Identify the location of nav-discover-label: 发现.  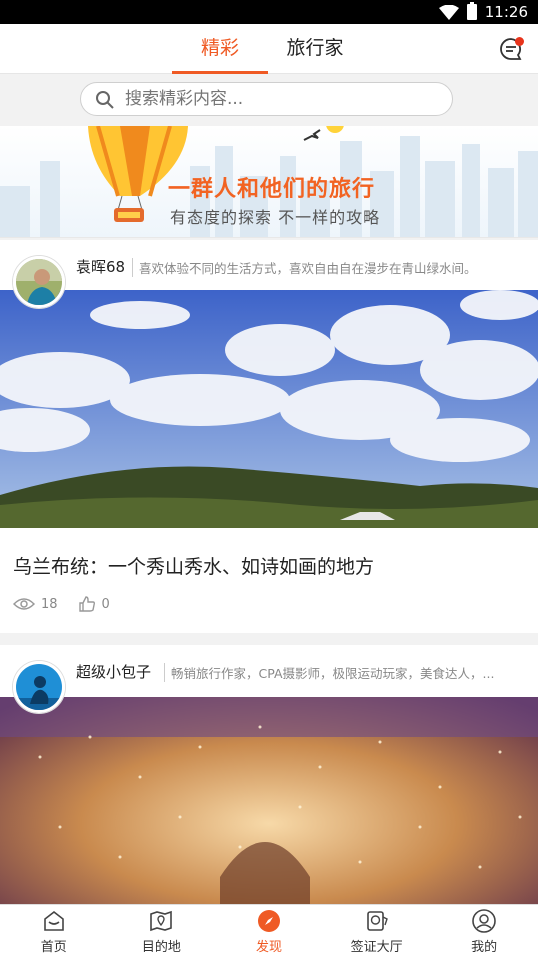
(268, 947).